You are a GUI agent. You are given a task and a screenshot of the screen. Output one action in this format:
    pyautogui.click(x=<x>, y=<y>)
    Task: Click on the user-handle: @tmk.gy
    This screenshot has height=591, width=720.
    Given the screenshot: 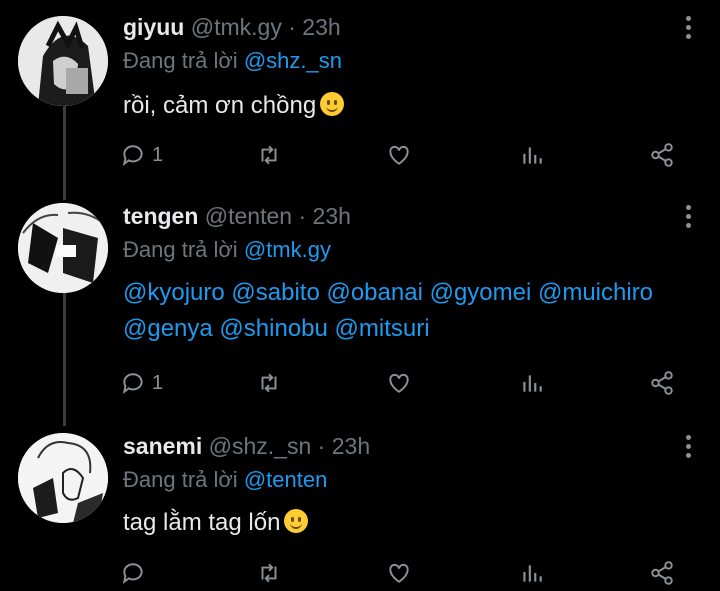 What is the action you would take?
    pyautogui.click(x=236, y=27)
    